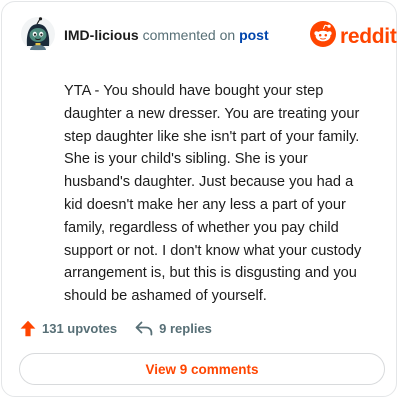 This screenshot has width=400, height=400. Describe the element at coordinates (323, 36) in the screenshot. I see `reddit-logo-icon` at that location.